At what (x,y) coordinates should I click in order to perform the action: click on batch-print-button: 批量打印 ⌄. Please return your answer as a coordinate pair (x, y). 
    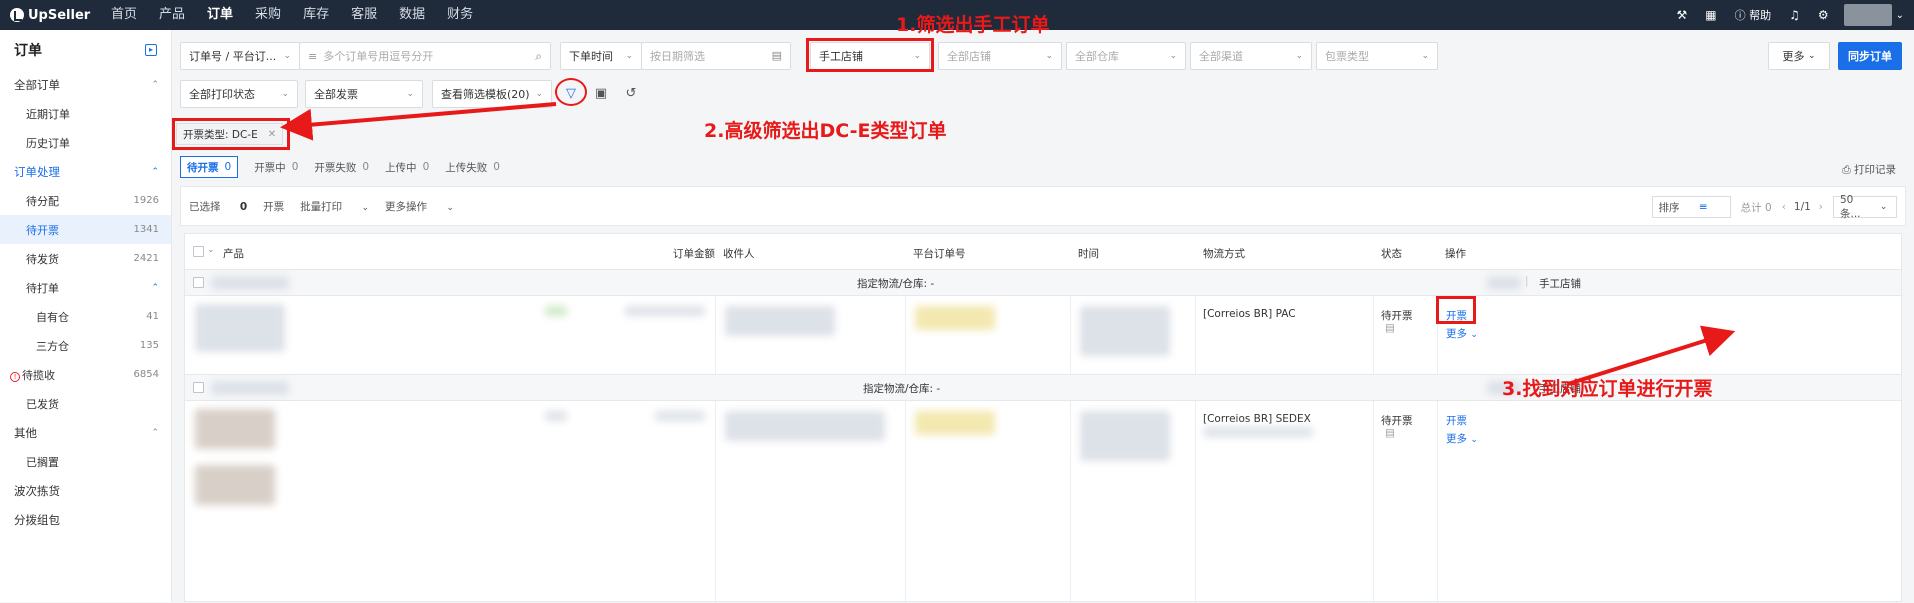
    Looking at the image, I should click on (334, 206).